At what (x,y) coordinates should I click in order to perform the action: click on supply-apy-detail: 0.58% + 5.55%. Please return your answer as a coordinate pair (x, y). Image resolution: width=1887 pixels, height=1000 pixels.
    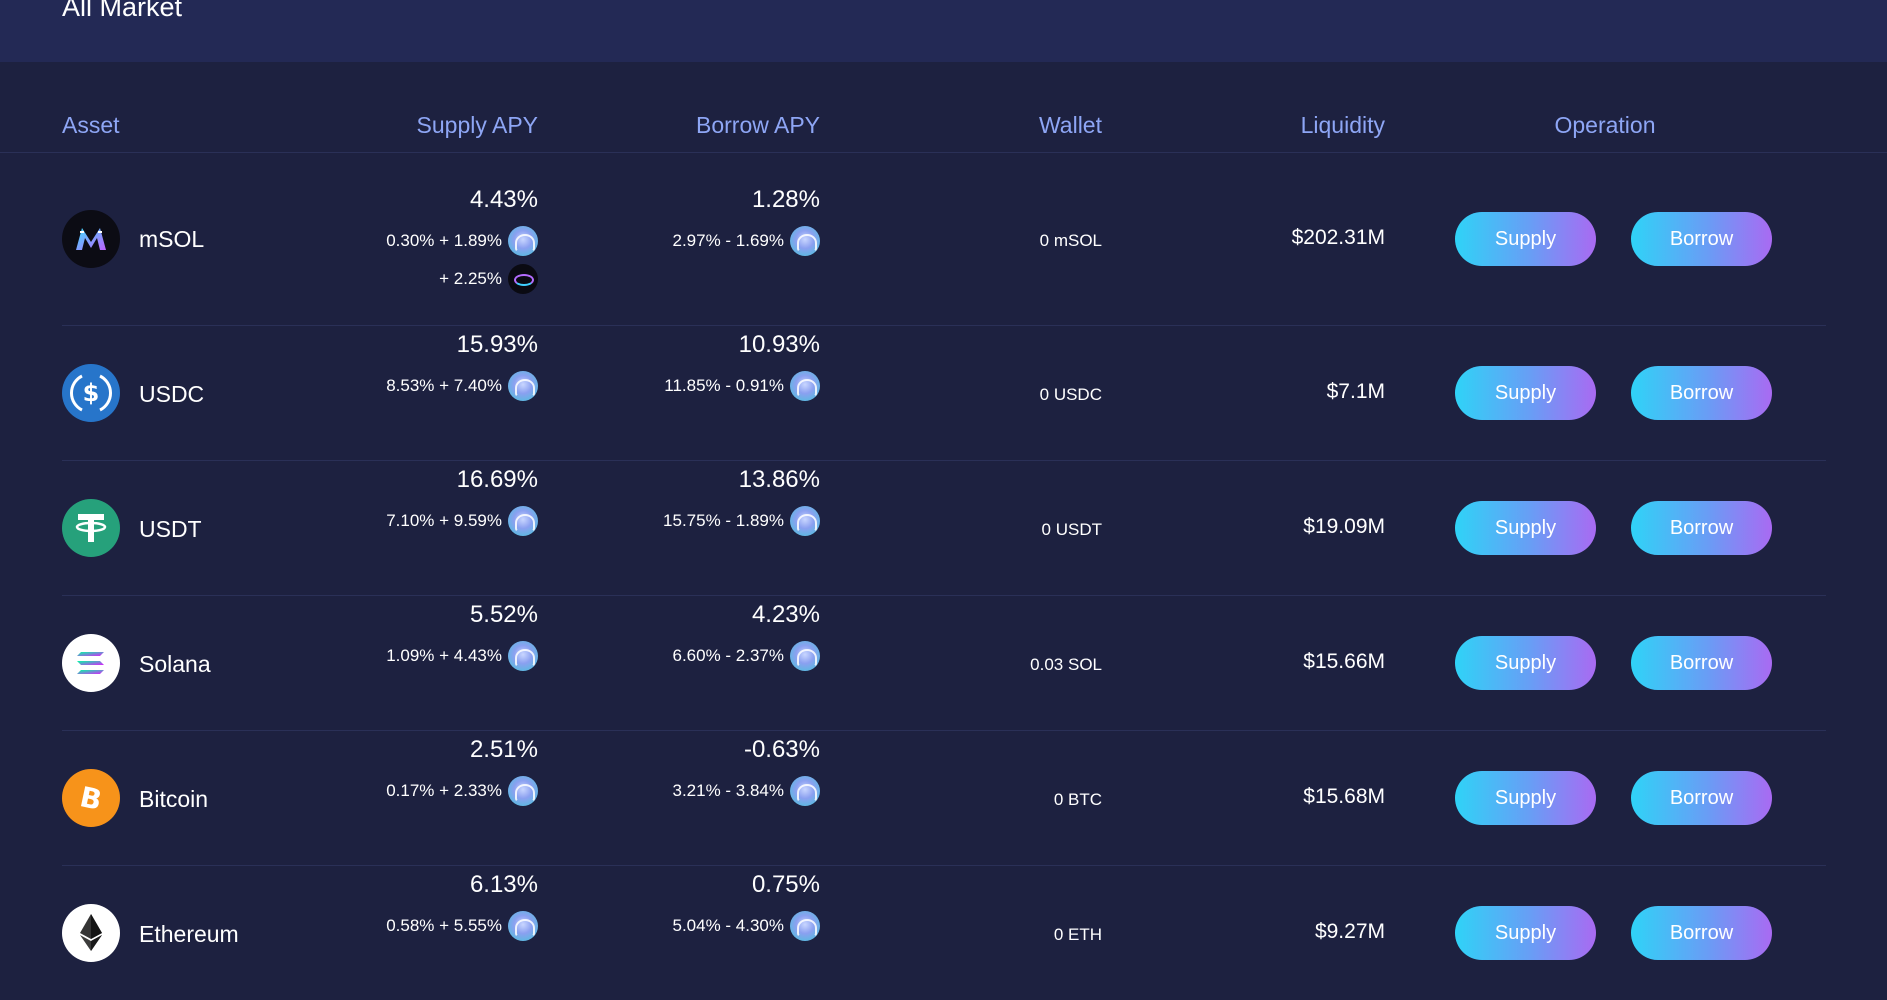
    Looking at the image, I should click on (425, 926).